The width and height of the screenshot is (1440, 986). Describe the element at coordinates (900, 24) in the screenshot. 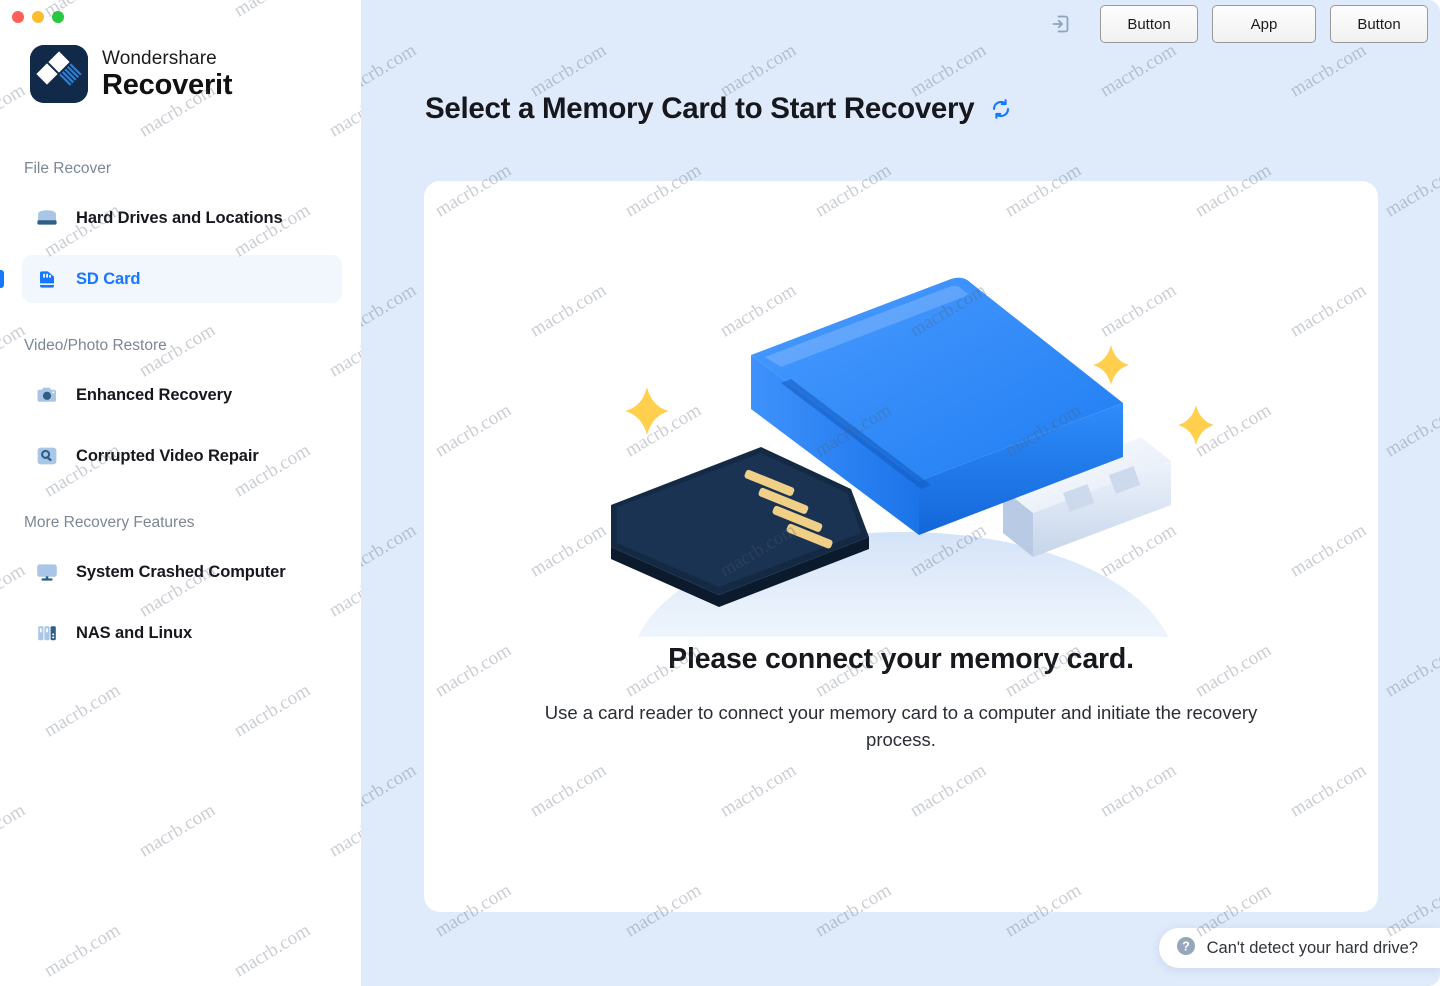

I see `topbar: Button App Button` at that location.